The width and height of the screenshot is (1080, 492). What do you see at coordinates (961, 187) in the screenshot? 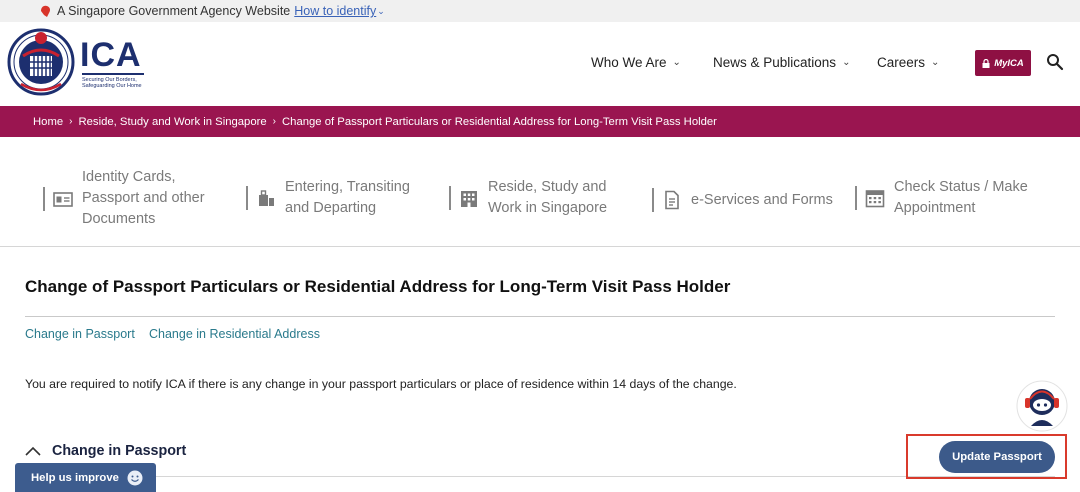
I see `category-label-line: Check Status / Make` at bounding box center [961, 187].